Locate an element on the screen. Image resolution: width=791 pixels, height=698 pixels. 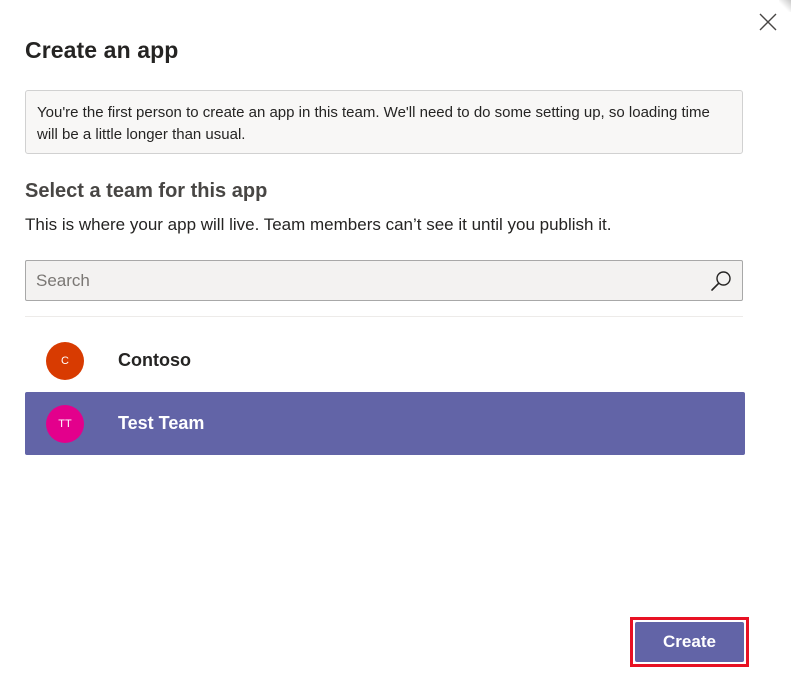
team-search-box is located at coordinates (384, 280).